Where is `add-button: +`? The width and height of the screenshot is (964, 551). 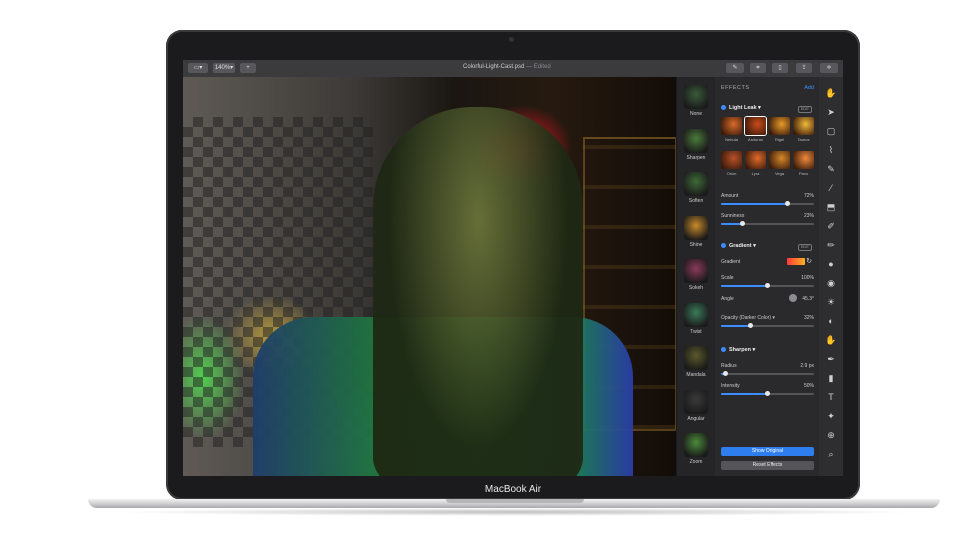
add-button: + is located at coordinates (248, 68).